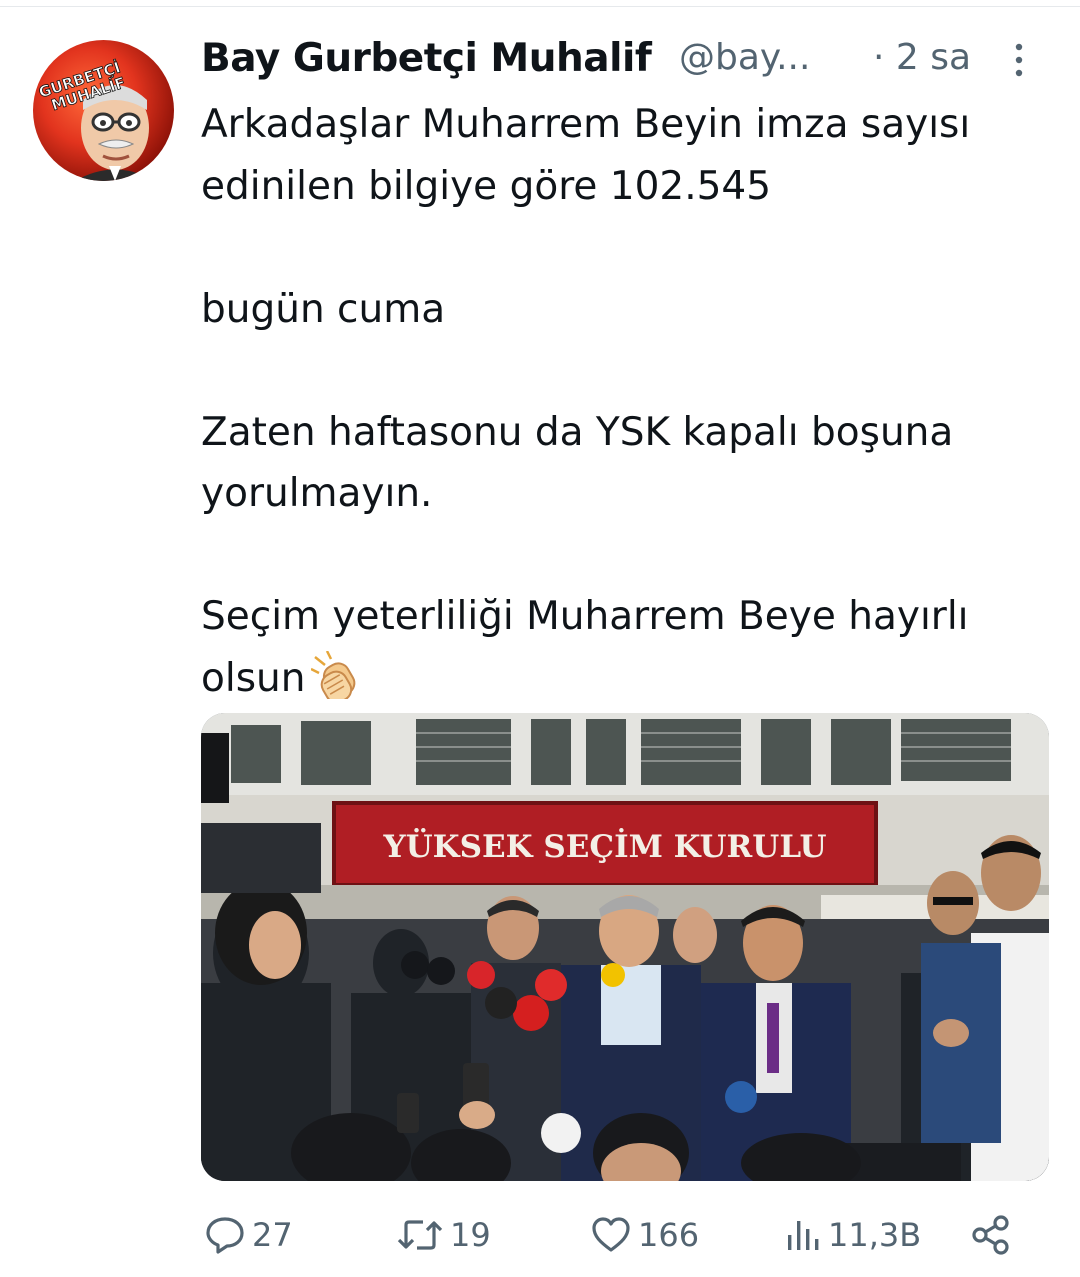 The width and height of the screenshot is (1080, 1277). I want to click on like-button: 166, so click(644, 1235).